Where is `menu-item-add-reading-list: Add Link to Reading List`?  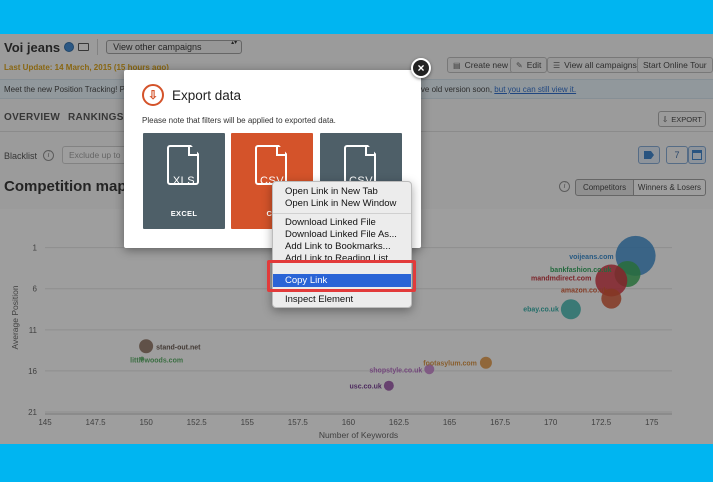
menu-item-add-reading-list: Add Link to Reading List is located at coordinates (342, 256).